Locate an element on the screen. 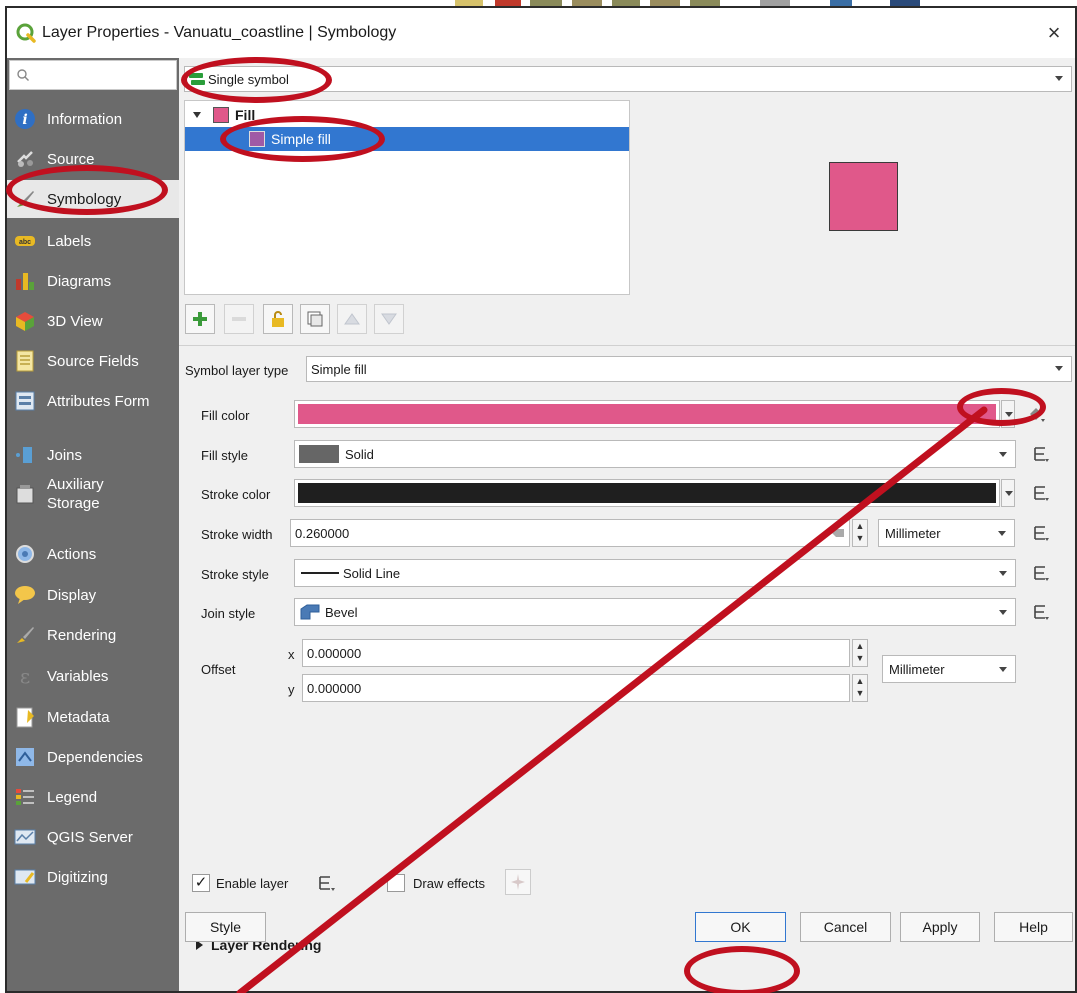  sidebar-item-auxiliary-storage: Auxiliary Storage is located at coordinates (93, 494).